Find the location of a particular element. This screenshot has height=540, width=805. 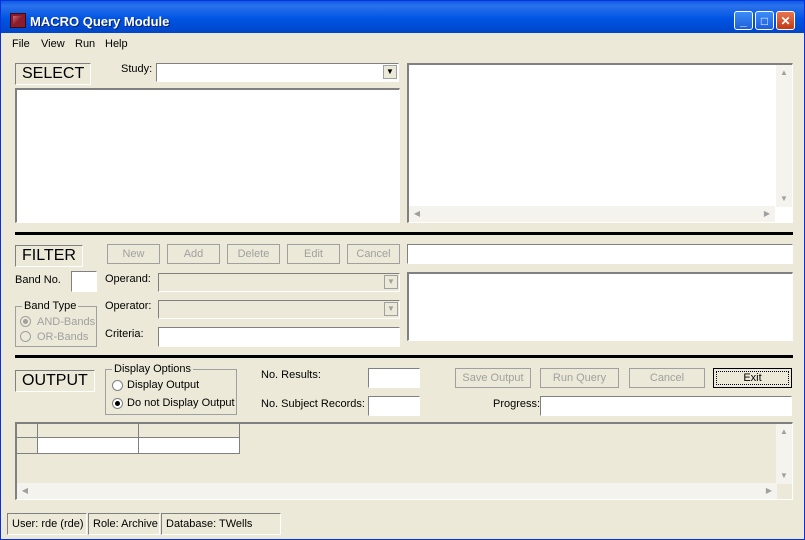

display-options-title: Display Options is located at coordinates (153, 369).